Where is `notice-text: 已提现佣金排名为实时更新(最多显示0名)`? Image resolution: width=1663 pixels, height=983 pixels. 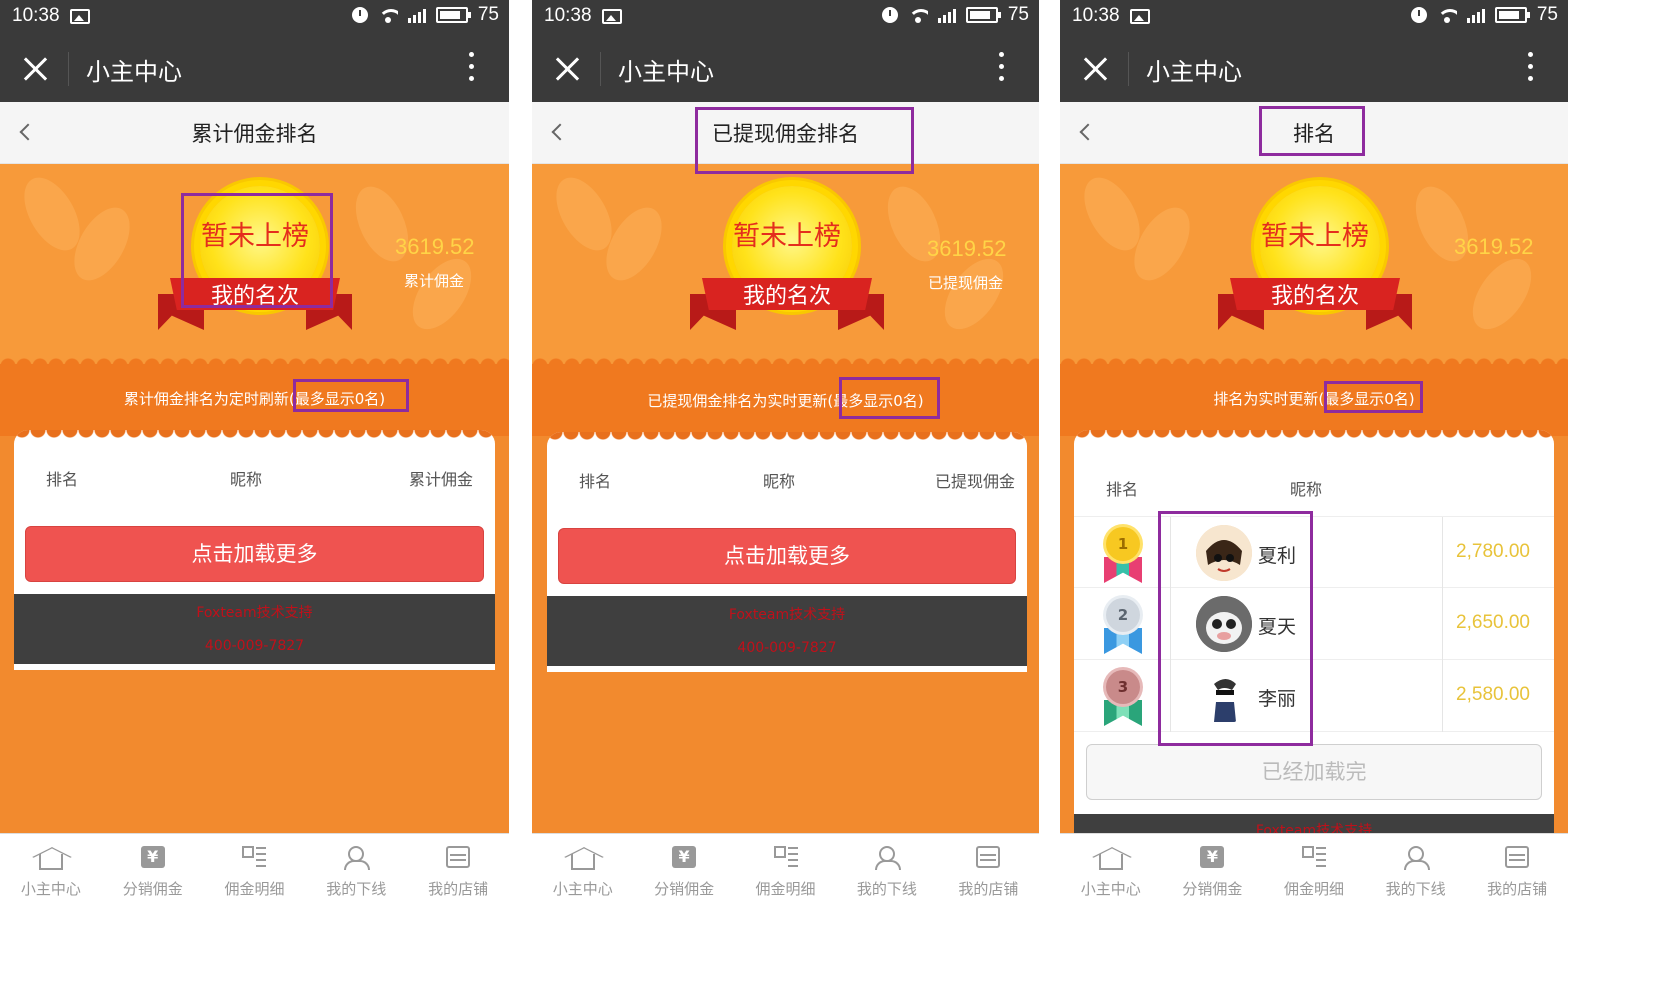
notice-text: 已提现佣金排名为实时更新(最多显示0名) is located at coordinates (785, 400).